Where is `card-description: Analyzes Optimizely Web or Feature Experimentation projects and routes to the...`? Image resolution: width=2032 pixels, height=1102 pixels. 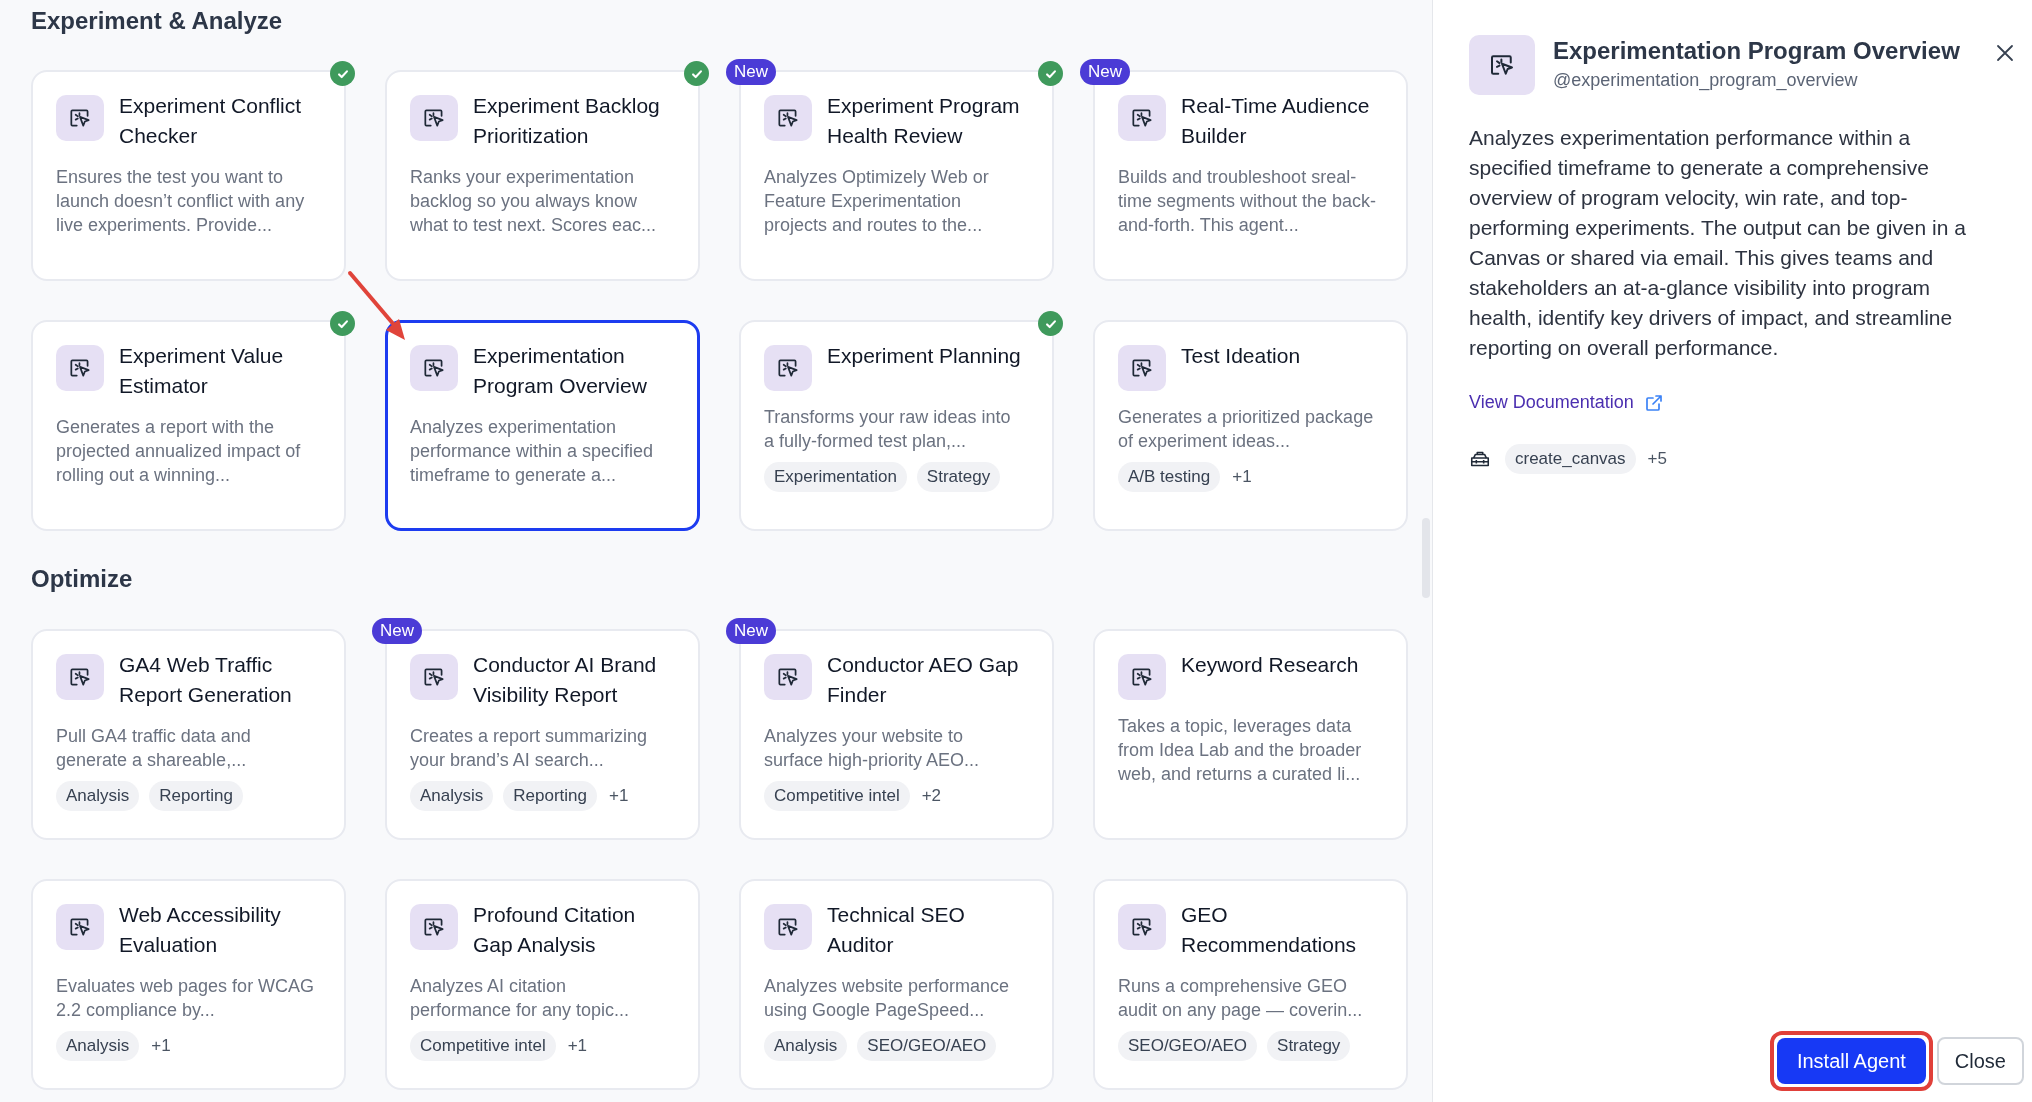 card-description: Analyzes Optimizely Web or Feature Experimentation projects and routes to the... is located at coordinates (877, 201).